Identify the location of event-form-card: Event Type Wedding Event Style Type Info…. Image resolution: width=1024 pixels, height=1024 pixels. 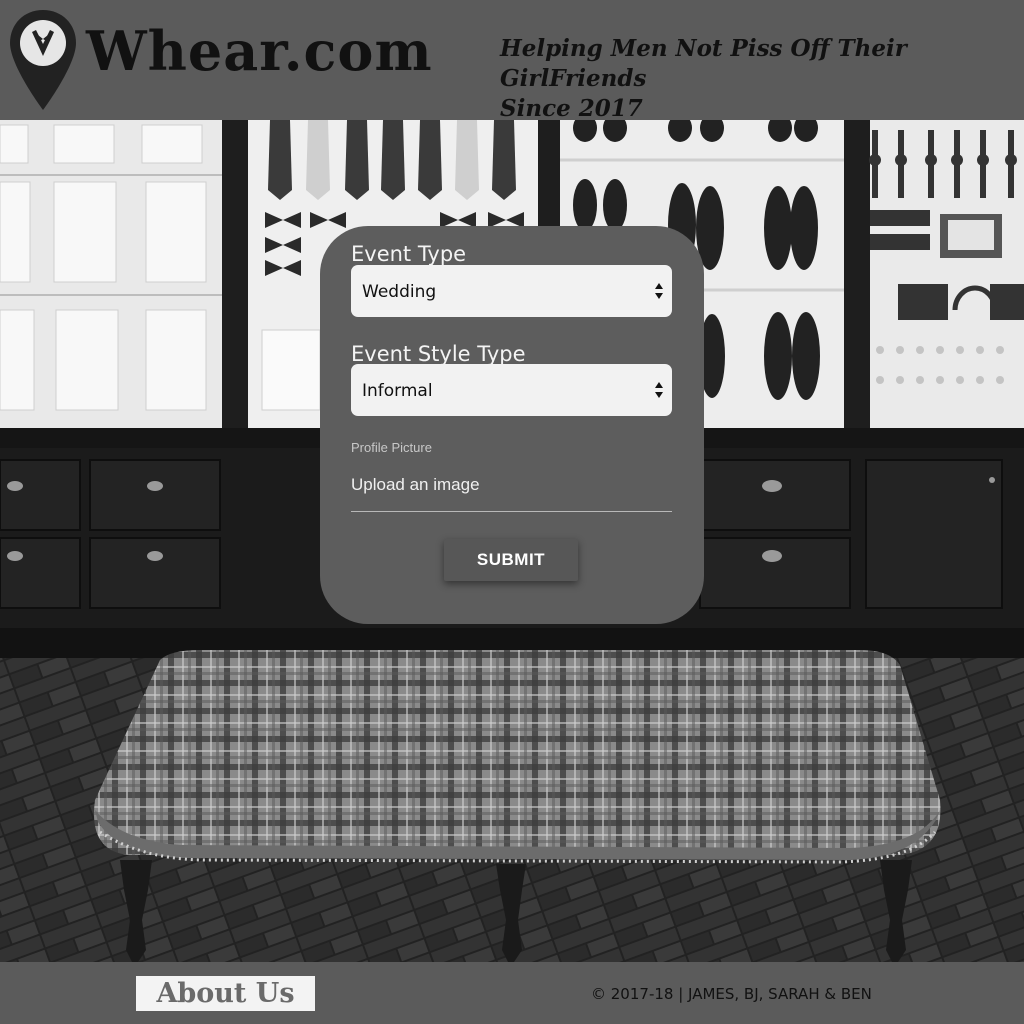
(512, 425).